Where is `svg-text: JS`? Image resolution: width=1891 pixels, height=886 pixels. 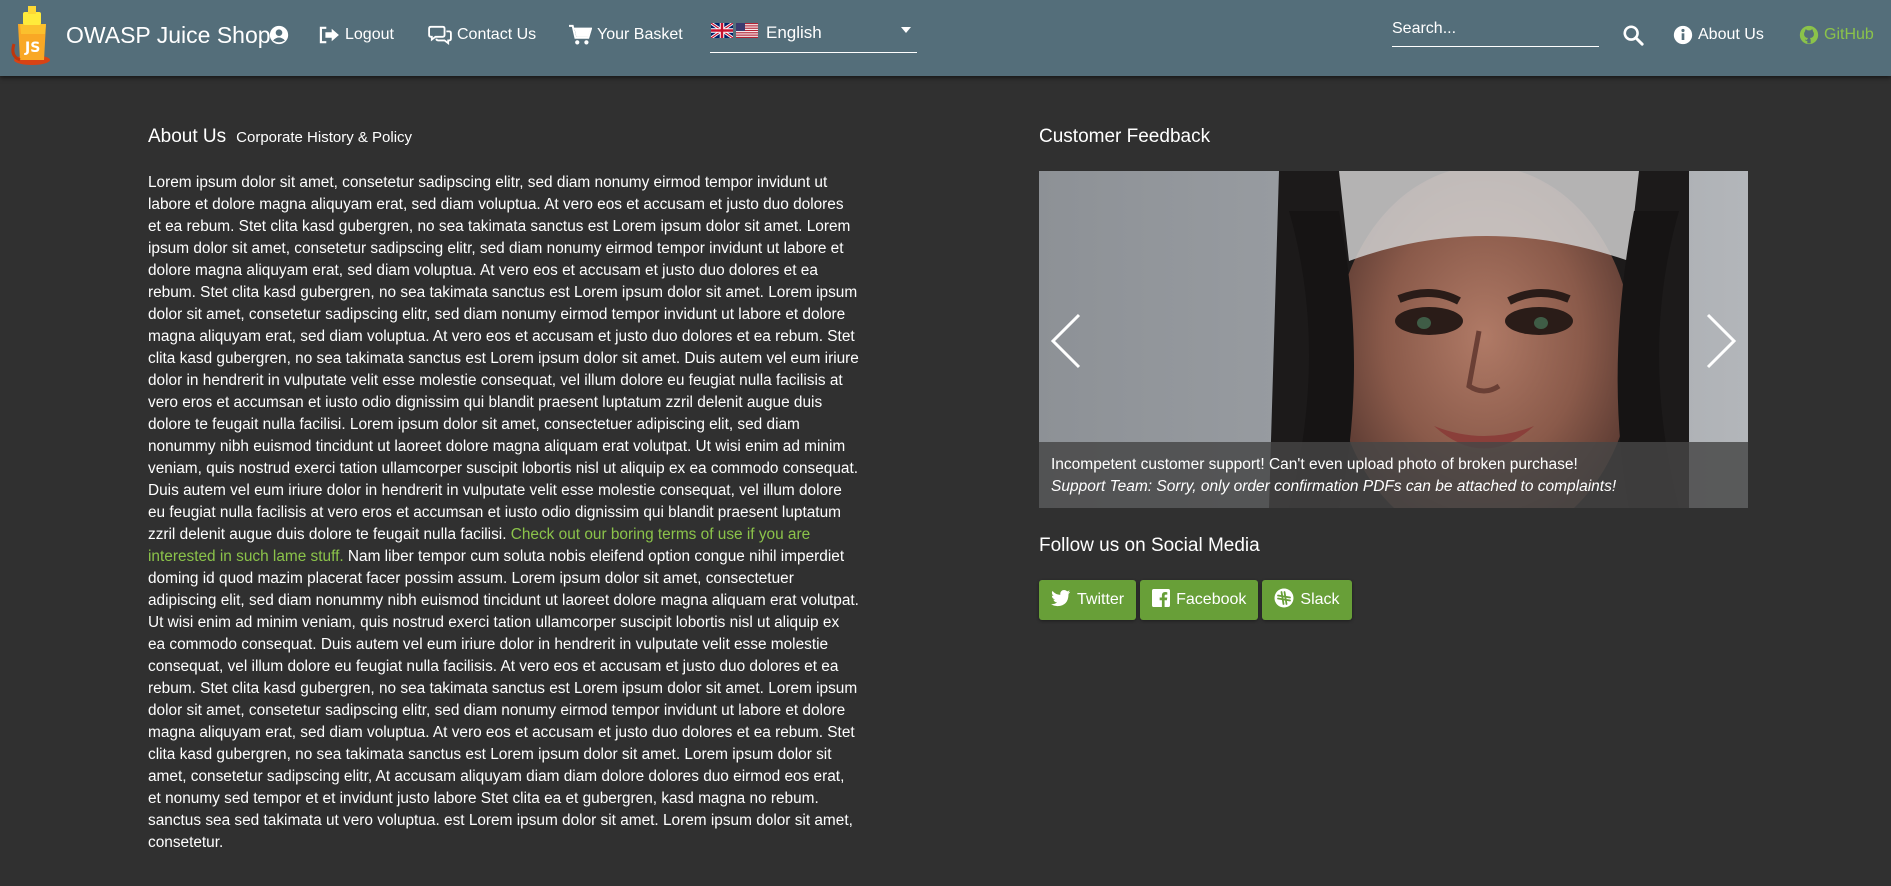
svg-text: JS is located at coordinates (32, 48).